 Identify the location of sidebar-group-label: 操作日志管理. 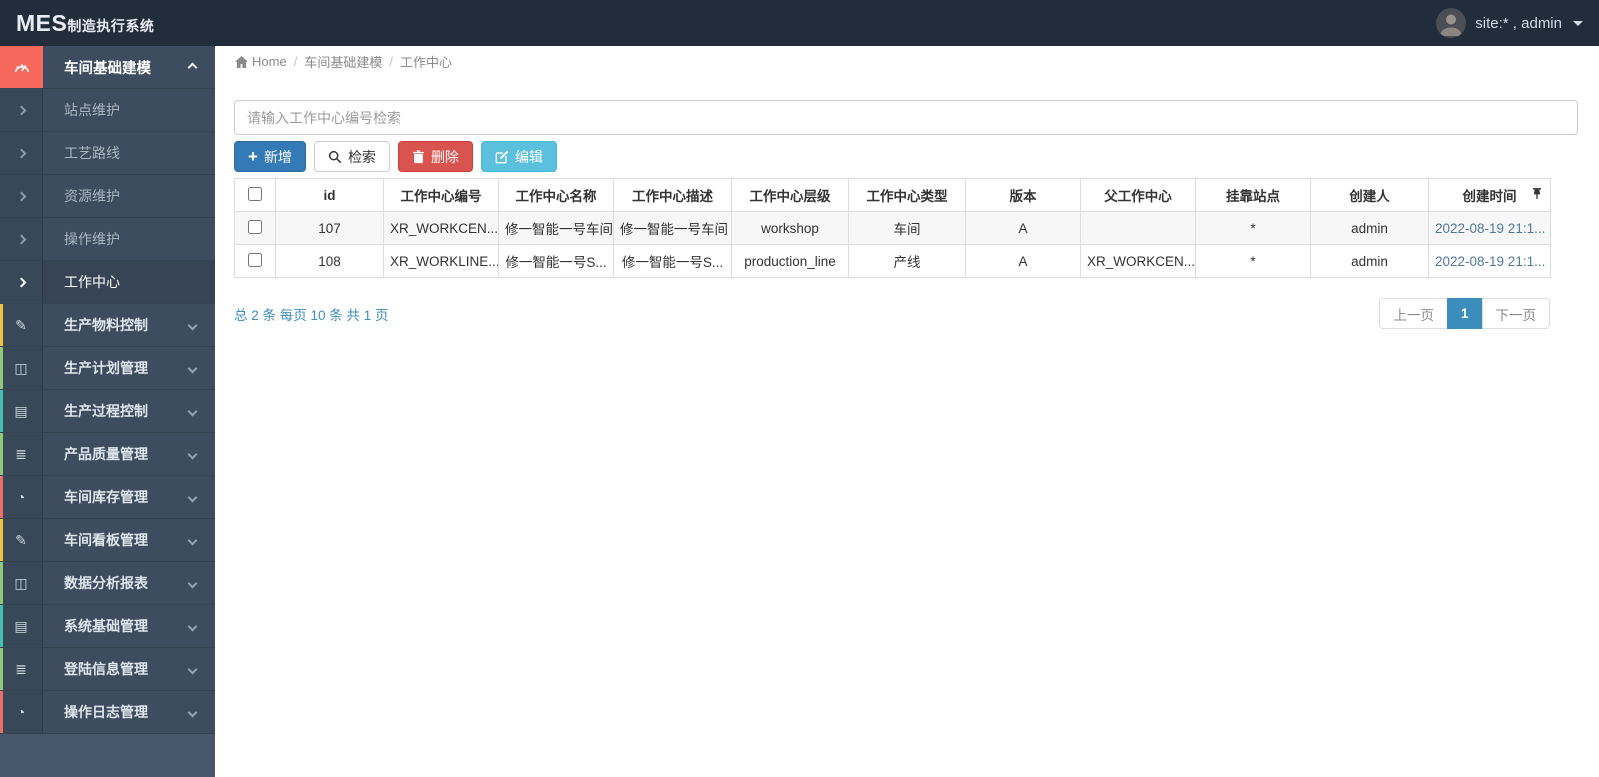
(106, 712).